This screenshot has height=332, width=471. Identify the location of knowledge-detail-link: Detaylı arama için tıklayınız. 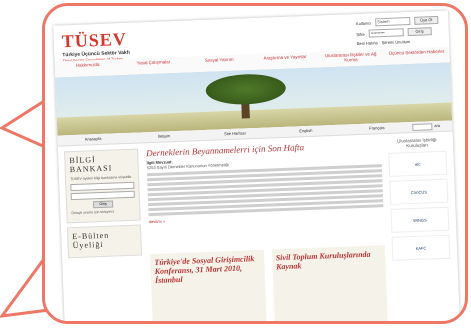
(103, 212).